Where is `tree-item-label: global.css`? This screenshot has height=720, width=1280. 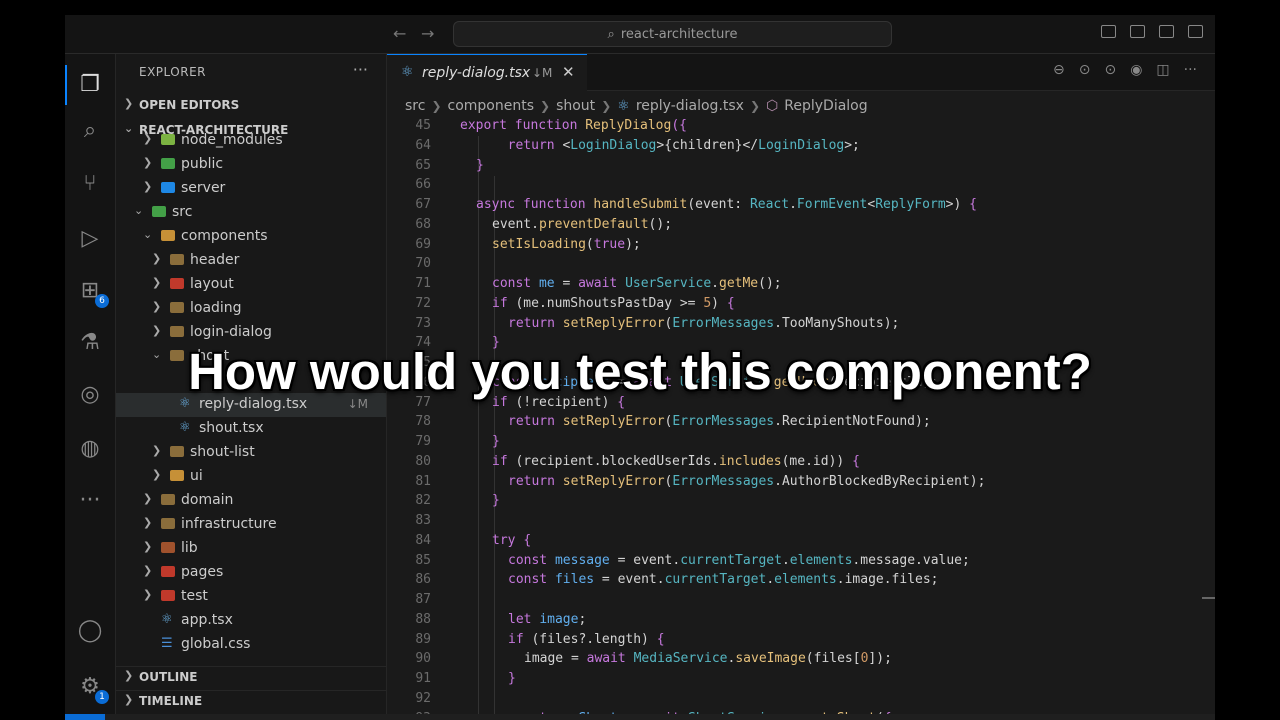
tree-item-label: global.css is located at coordinates (216, 644).